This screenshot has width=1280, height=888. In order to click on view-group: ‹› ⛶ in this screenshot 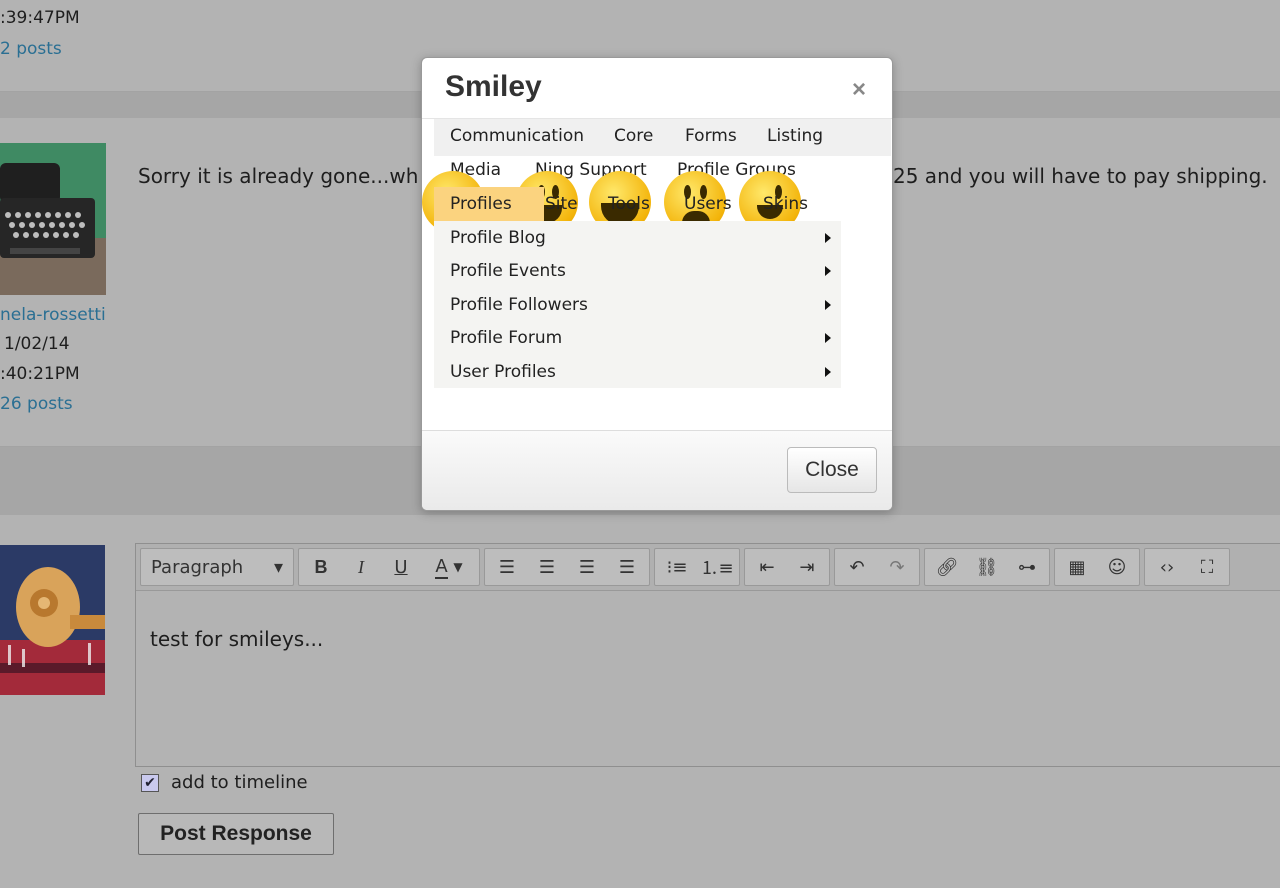, I will do `click(1187, 567)`.